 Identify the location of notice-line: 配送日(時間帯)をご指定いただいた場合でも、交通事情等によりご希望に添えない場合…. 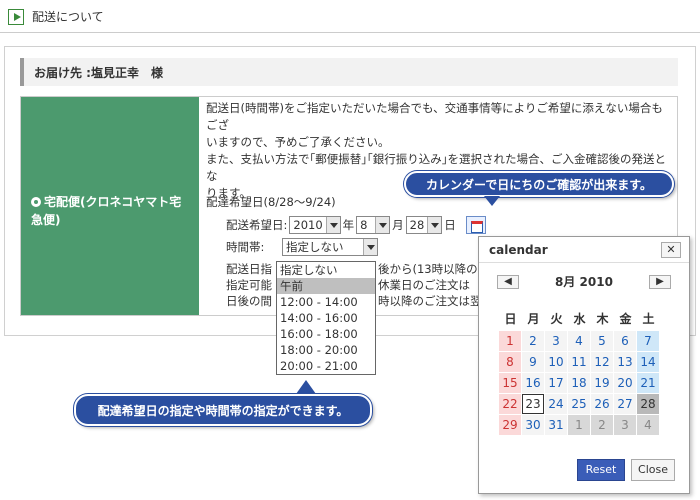
(434, 116).